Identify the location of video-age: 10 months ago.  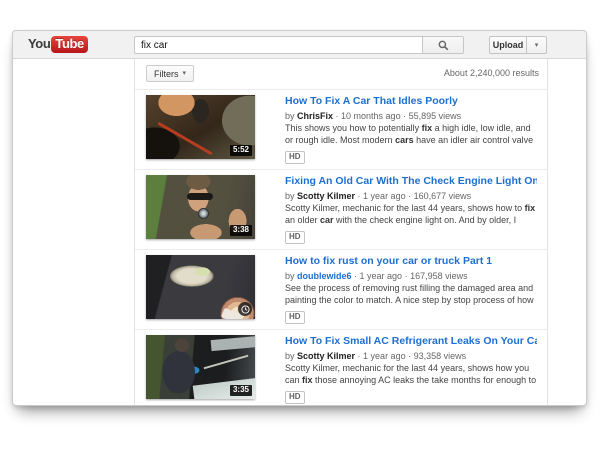
(371, 116).